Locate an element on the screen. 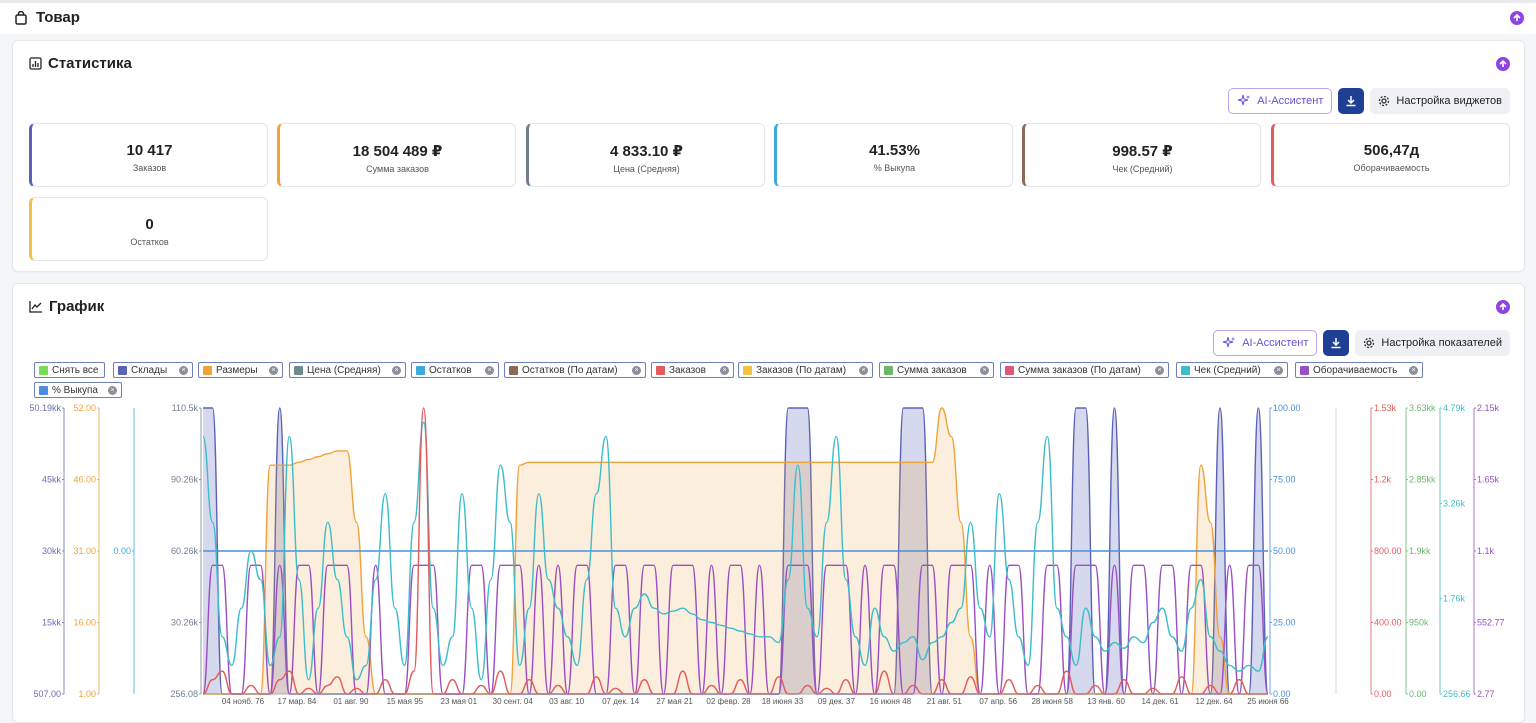 Image resolution: width=1536 pixels, height=723 pixels. stat-card-orders-sum: 18 504 489 ₽ Сумма заказов is located at coordinates (396, 155).